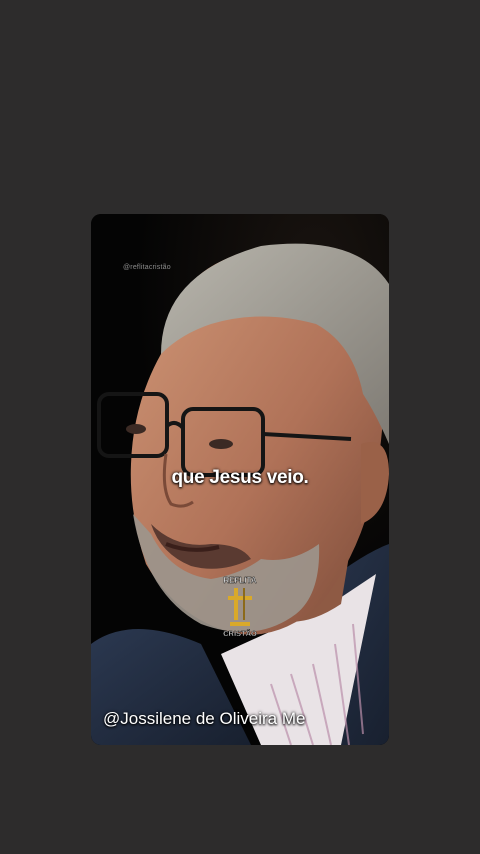 The height and width of the screenshot is (854, 480). What do you see at coordinates (240, 633) in the screenshot?
I see `svg-text: CRISTÃO` at bounding box center [240, 633].